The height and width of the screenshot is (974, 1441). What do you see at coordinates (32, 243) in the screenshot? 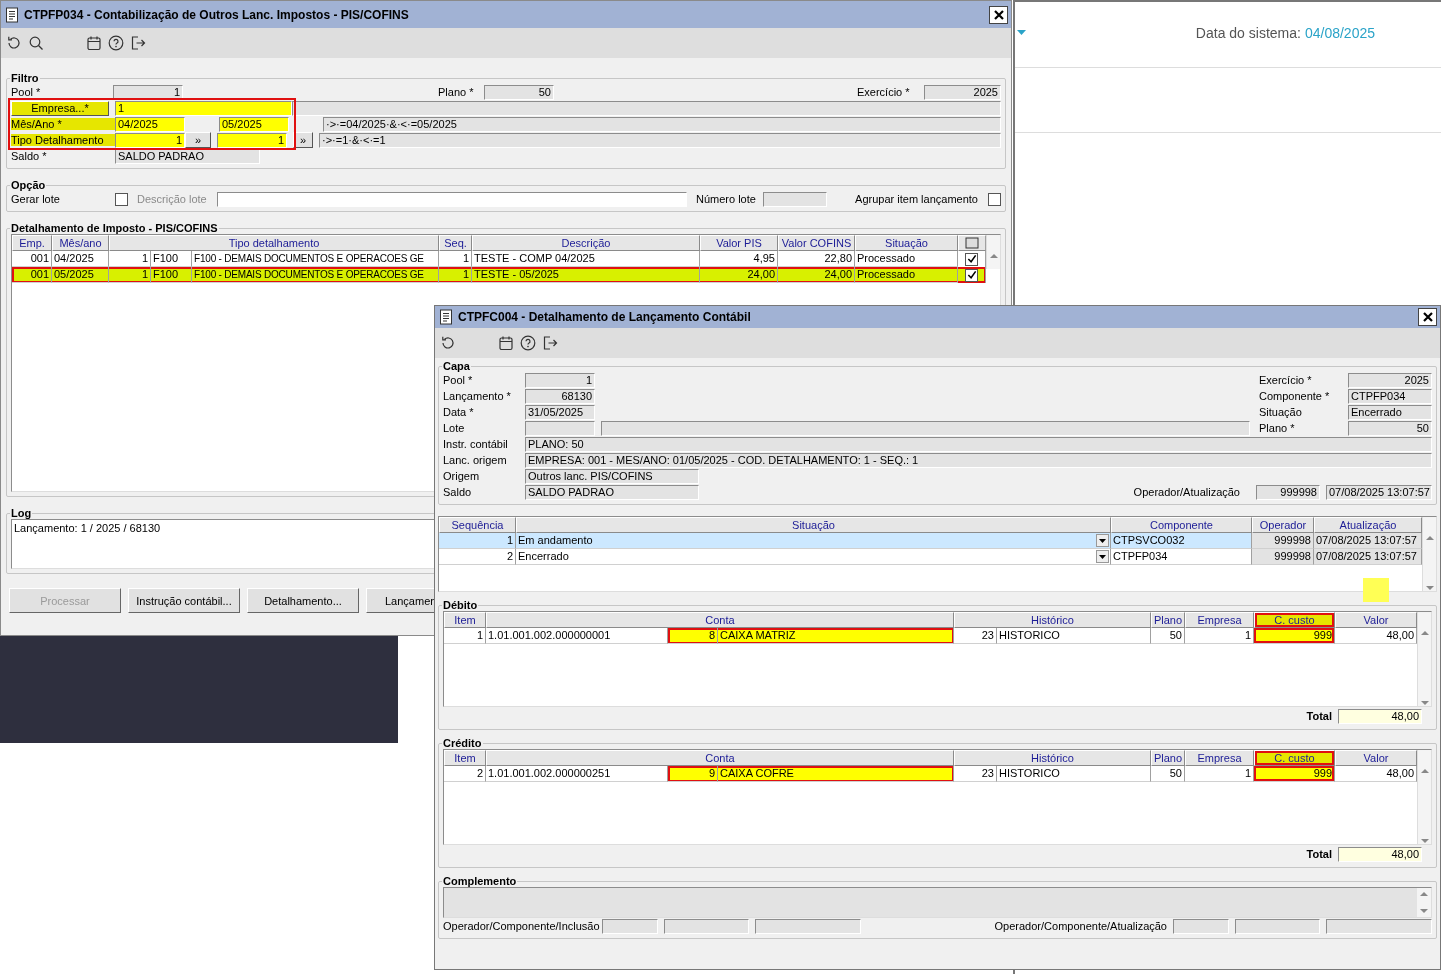
I see `column-header: Emp.` at bounding box center [32, 243].